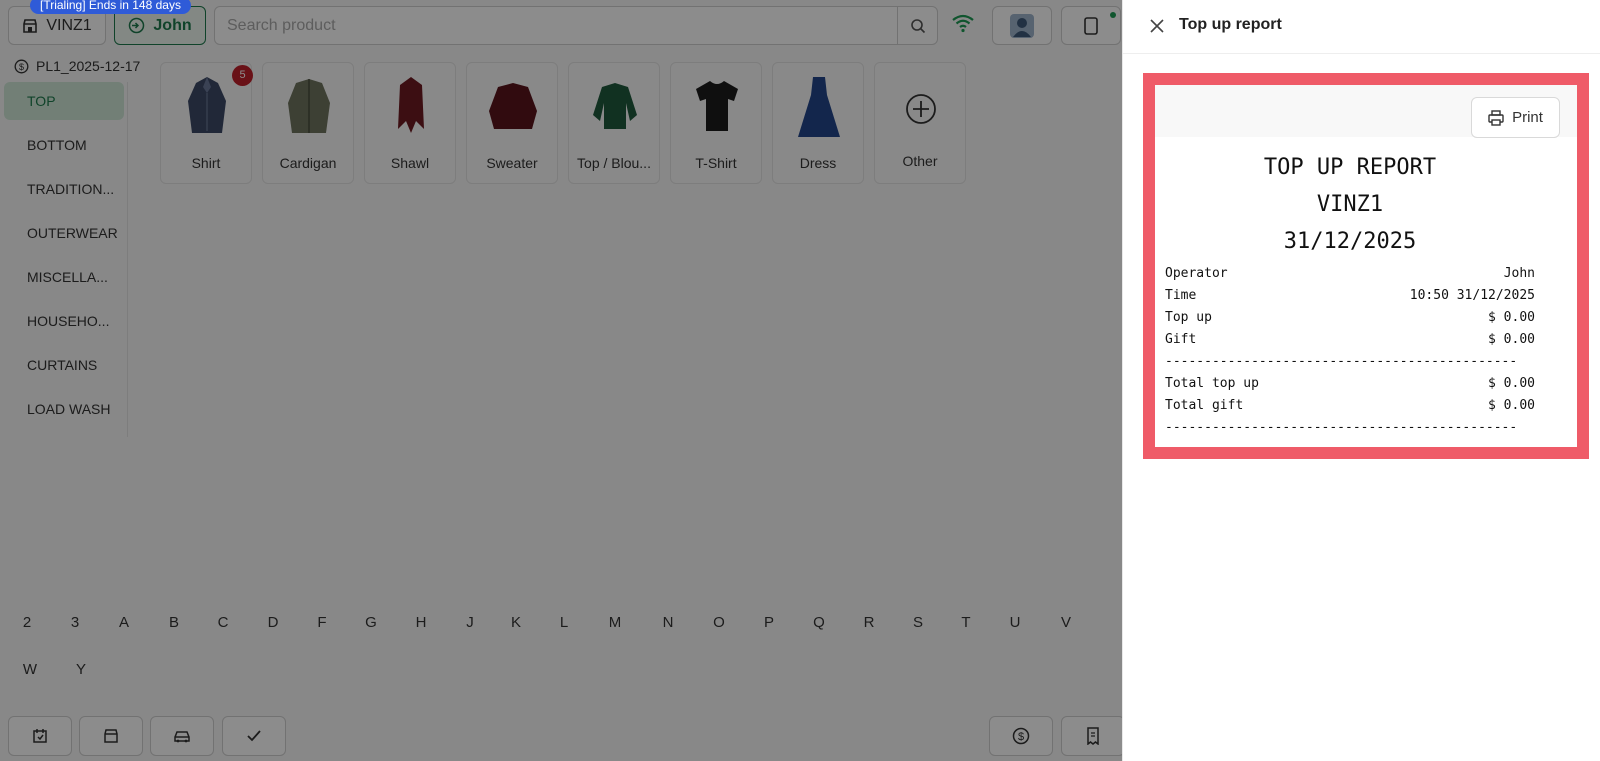  Describe the element at coordinates (1350, 204) in the screenshot. I see `report-store: VINZ1` at that location.